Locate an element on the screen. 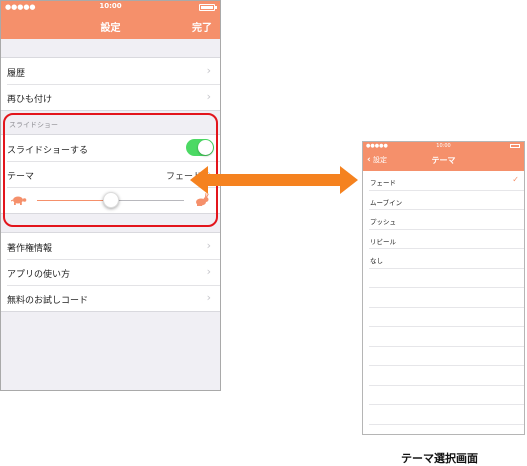 This screenshot has width=527, height=466. nav-title: 設定 is located at coordinates (110, 28).